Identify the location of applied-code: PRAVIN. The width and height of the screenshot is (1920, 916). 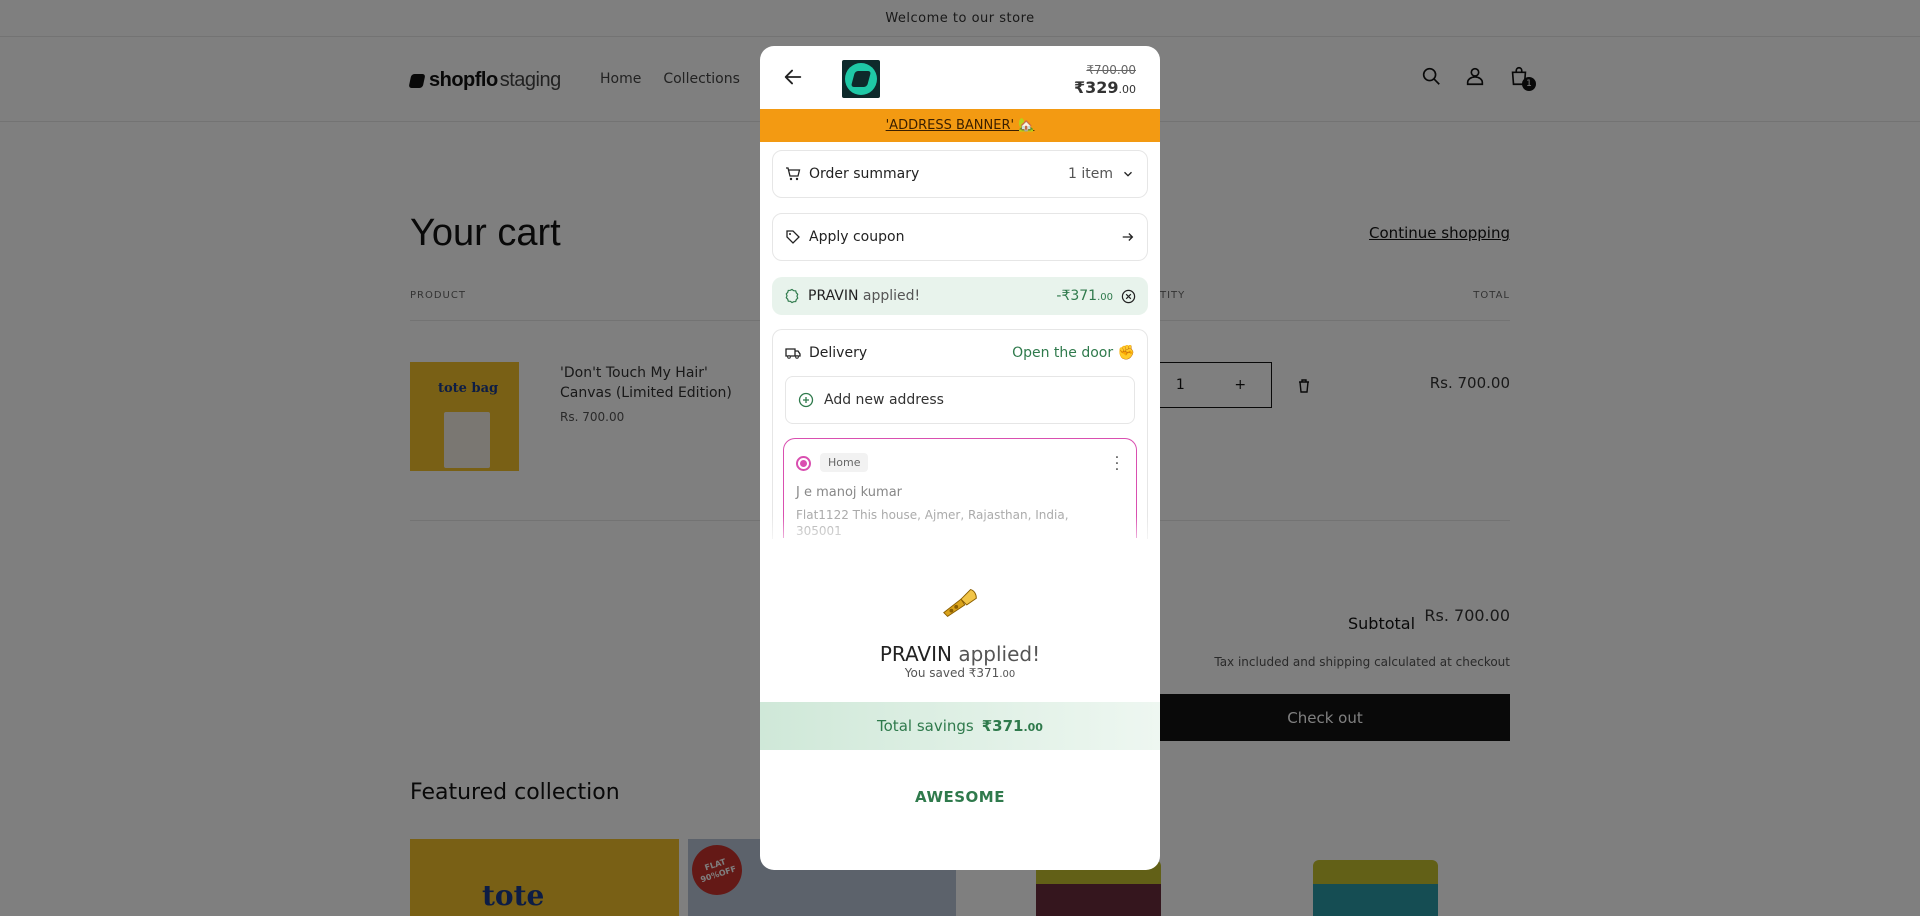
(833, 296).